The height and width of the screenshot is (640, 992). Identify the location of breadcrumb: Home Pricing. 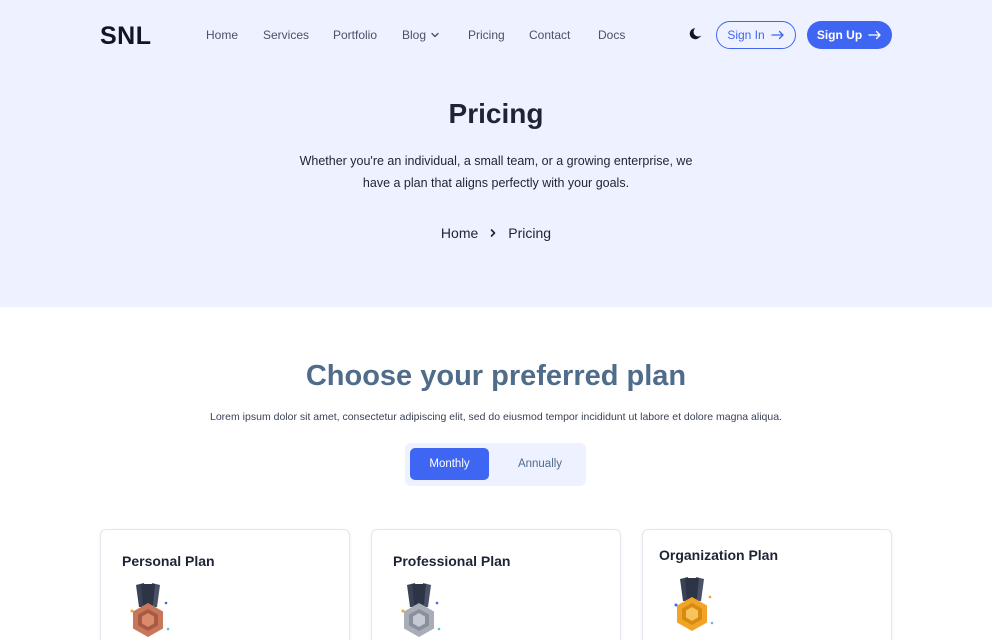
(496, 233).